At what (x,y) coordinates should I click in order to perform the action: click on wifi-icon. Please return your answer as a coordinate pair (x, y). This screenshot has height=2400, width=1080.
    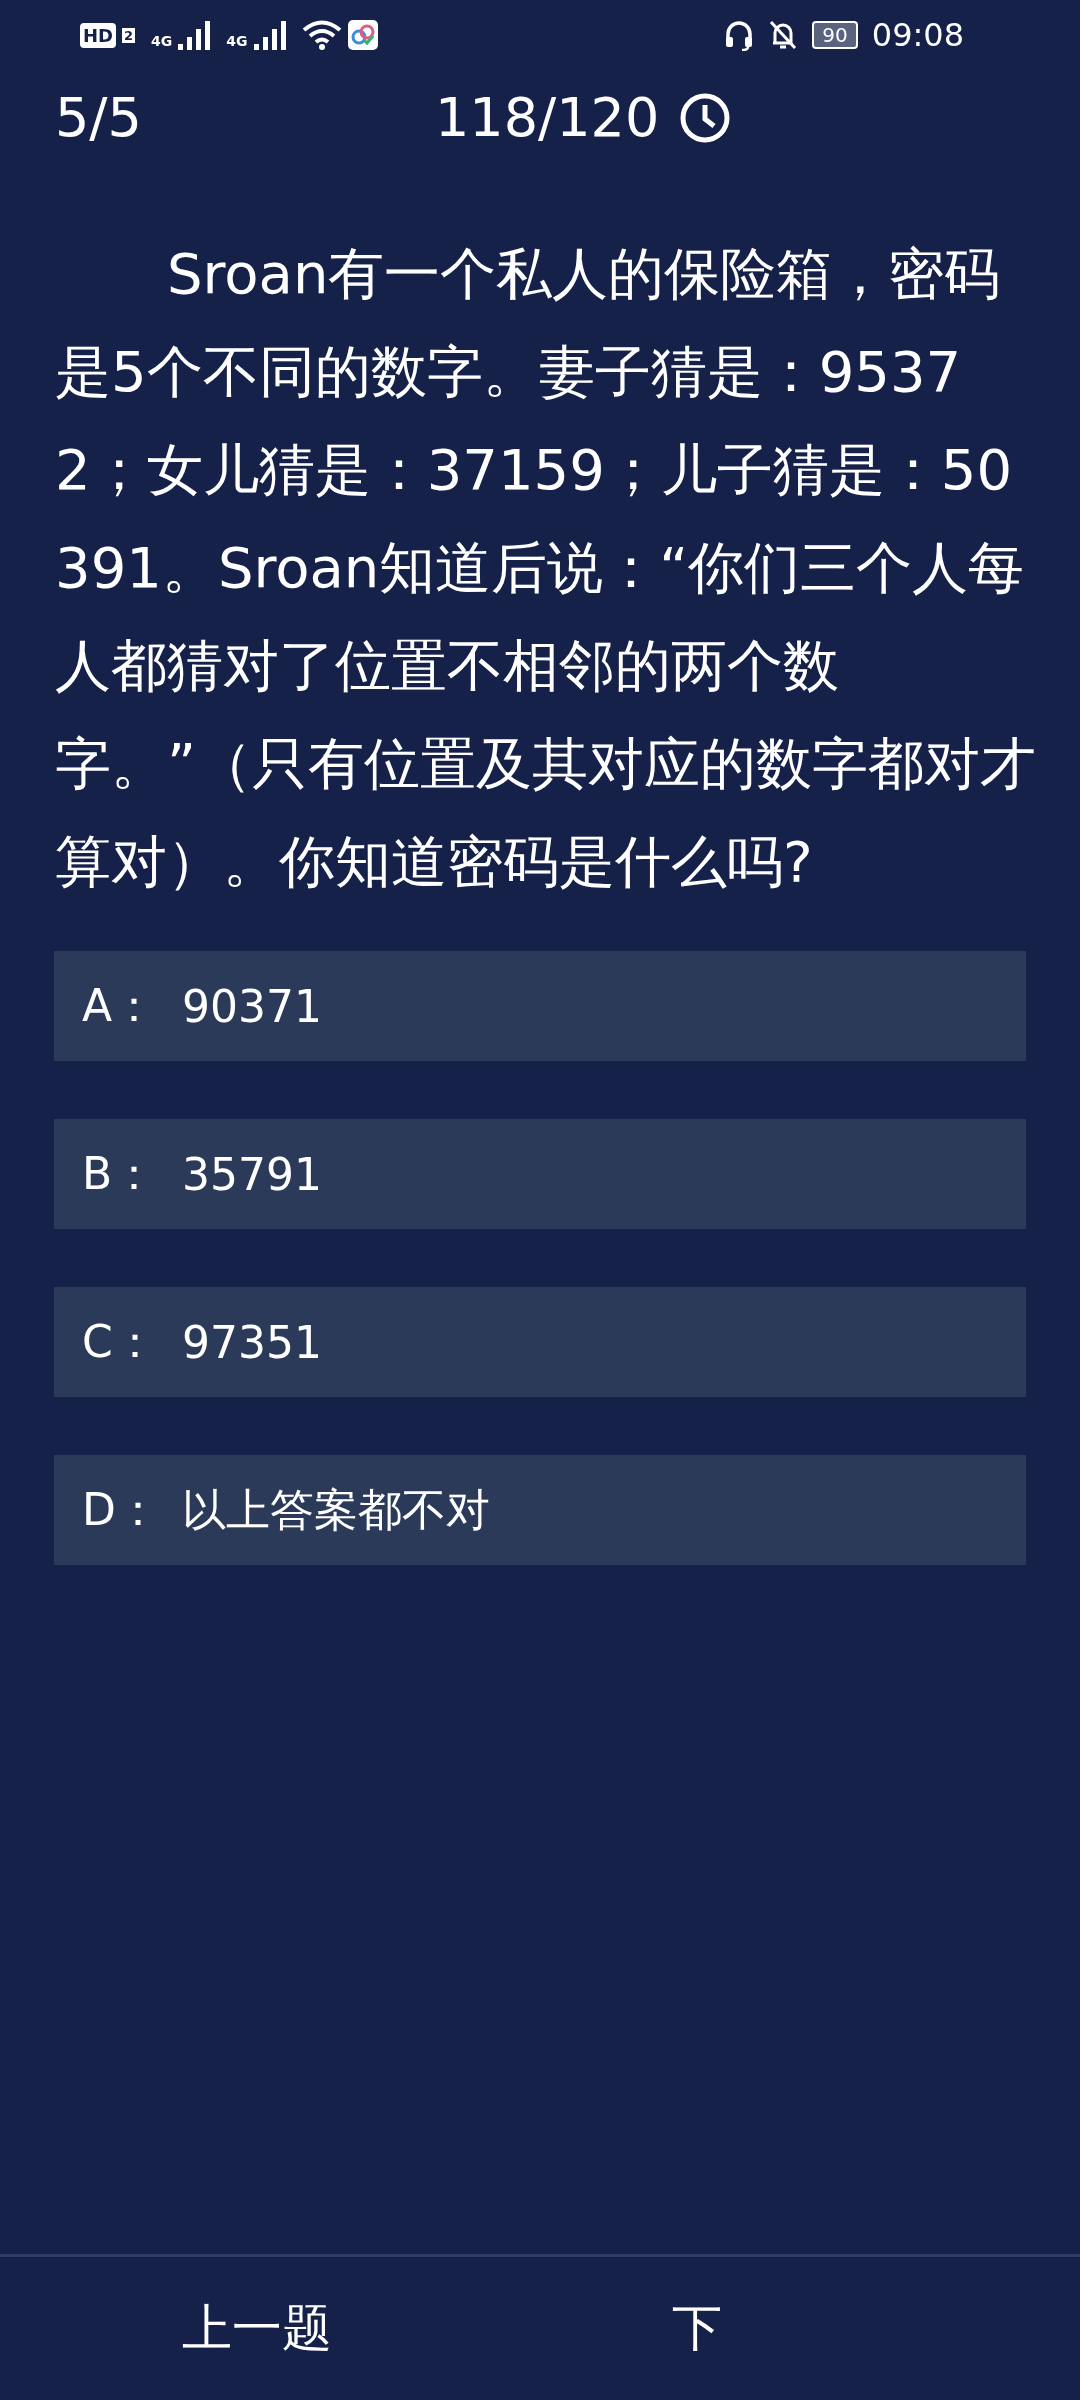
    Looking at the image, I should click on (321, 35).